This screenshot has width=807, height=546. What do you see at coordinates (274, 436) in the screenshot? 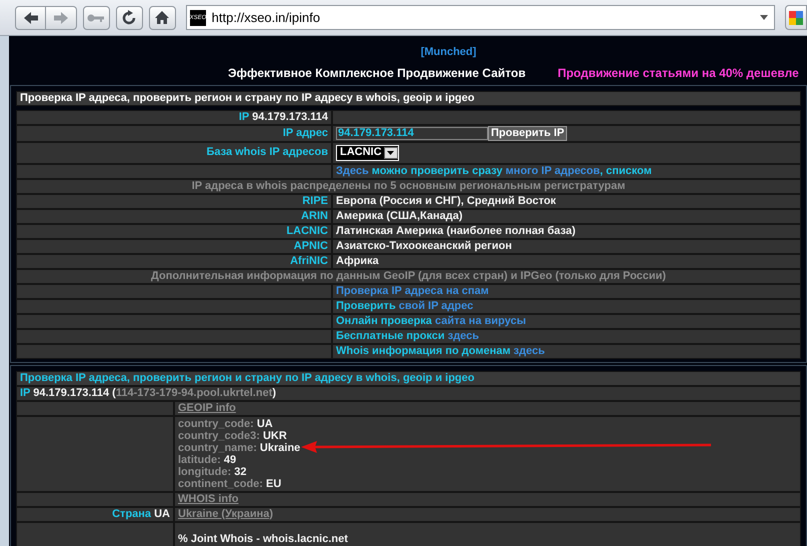
I see `field-value: UKR` at bounding box center [274, 436].